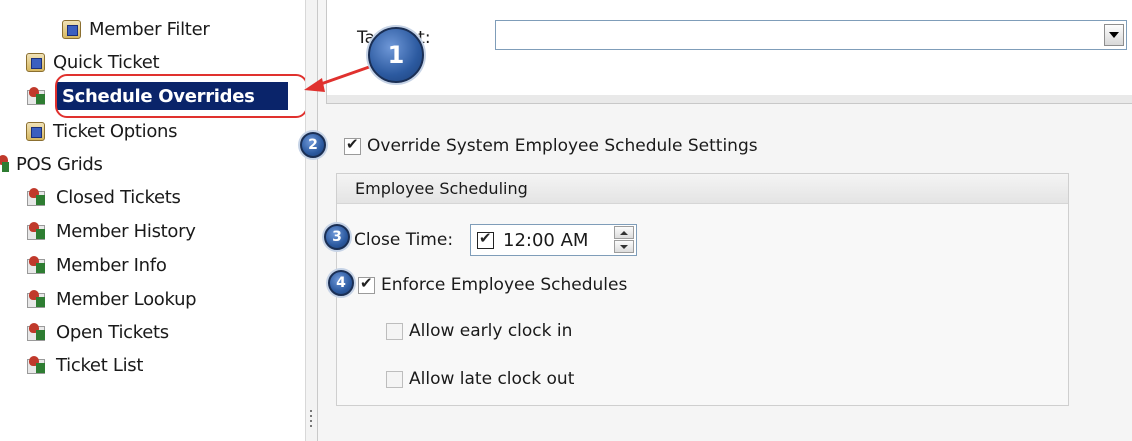  Describe the element at coordinates (126, 299) in the screenshot. I see `tree-item-label: Member Lookup` at that location.